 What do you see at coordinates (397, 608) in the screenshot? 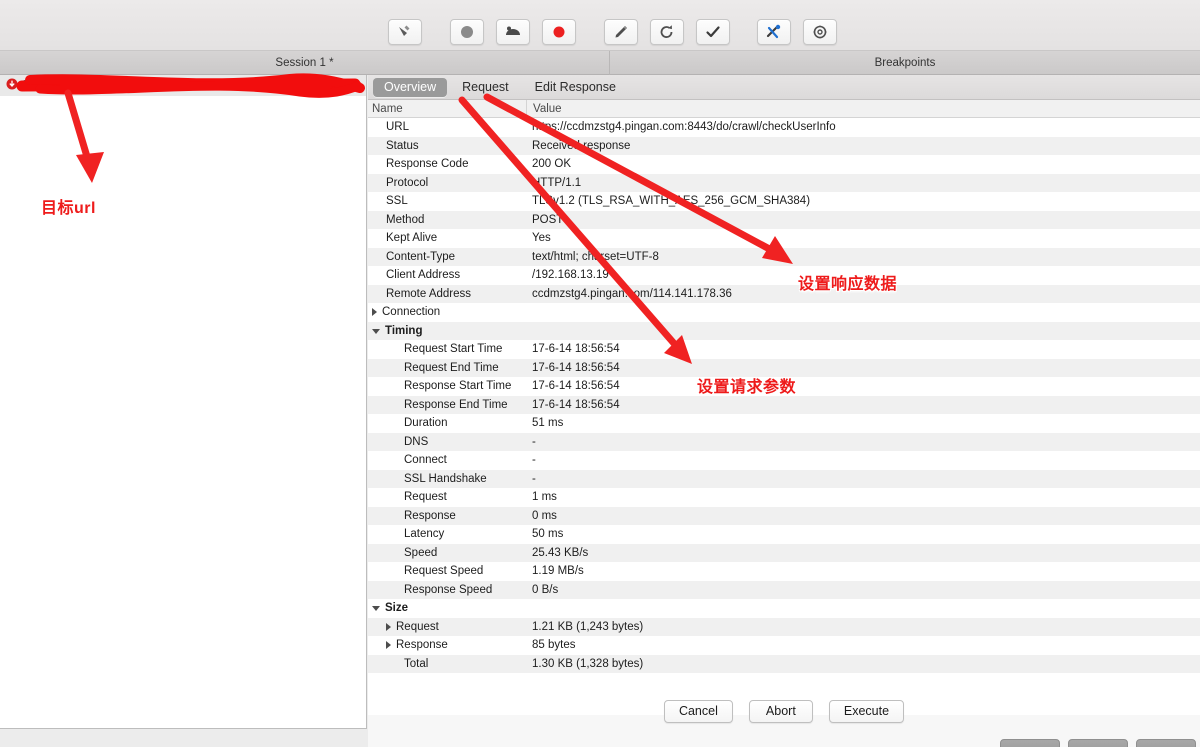
I see `table-cell-name-label: Size` at bounding box center [397, 608].